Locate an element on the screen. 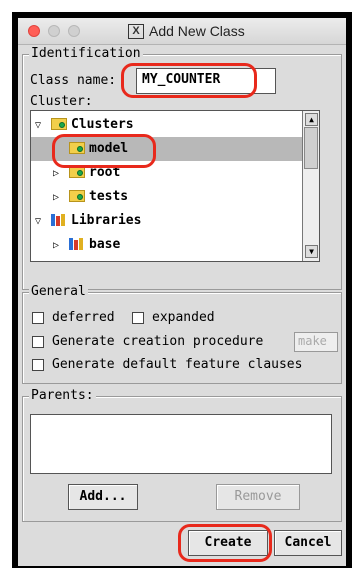 Image resolution: width=362 pixels, height=571 pixels. window-title: Add New Class is located at coordinates (197, 31).